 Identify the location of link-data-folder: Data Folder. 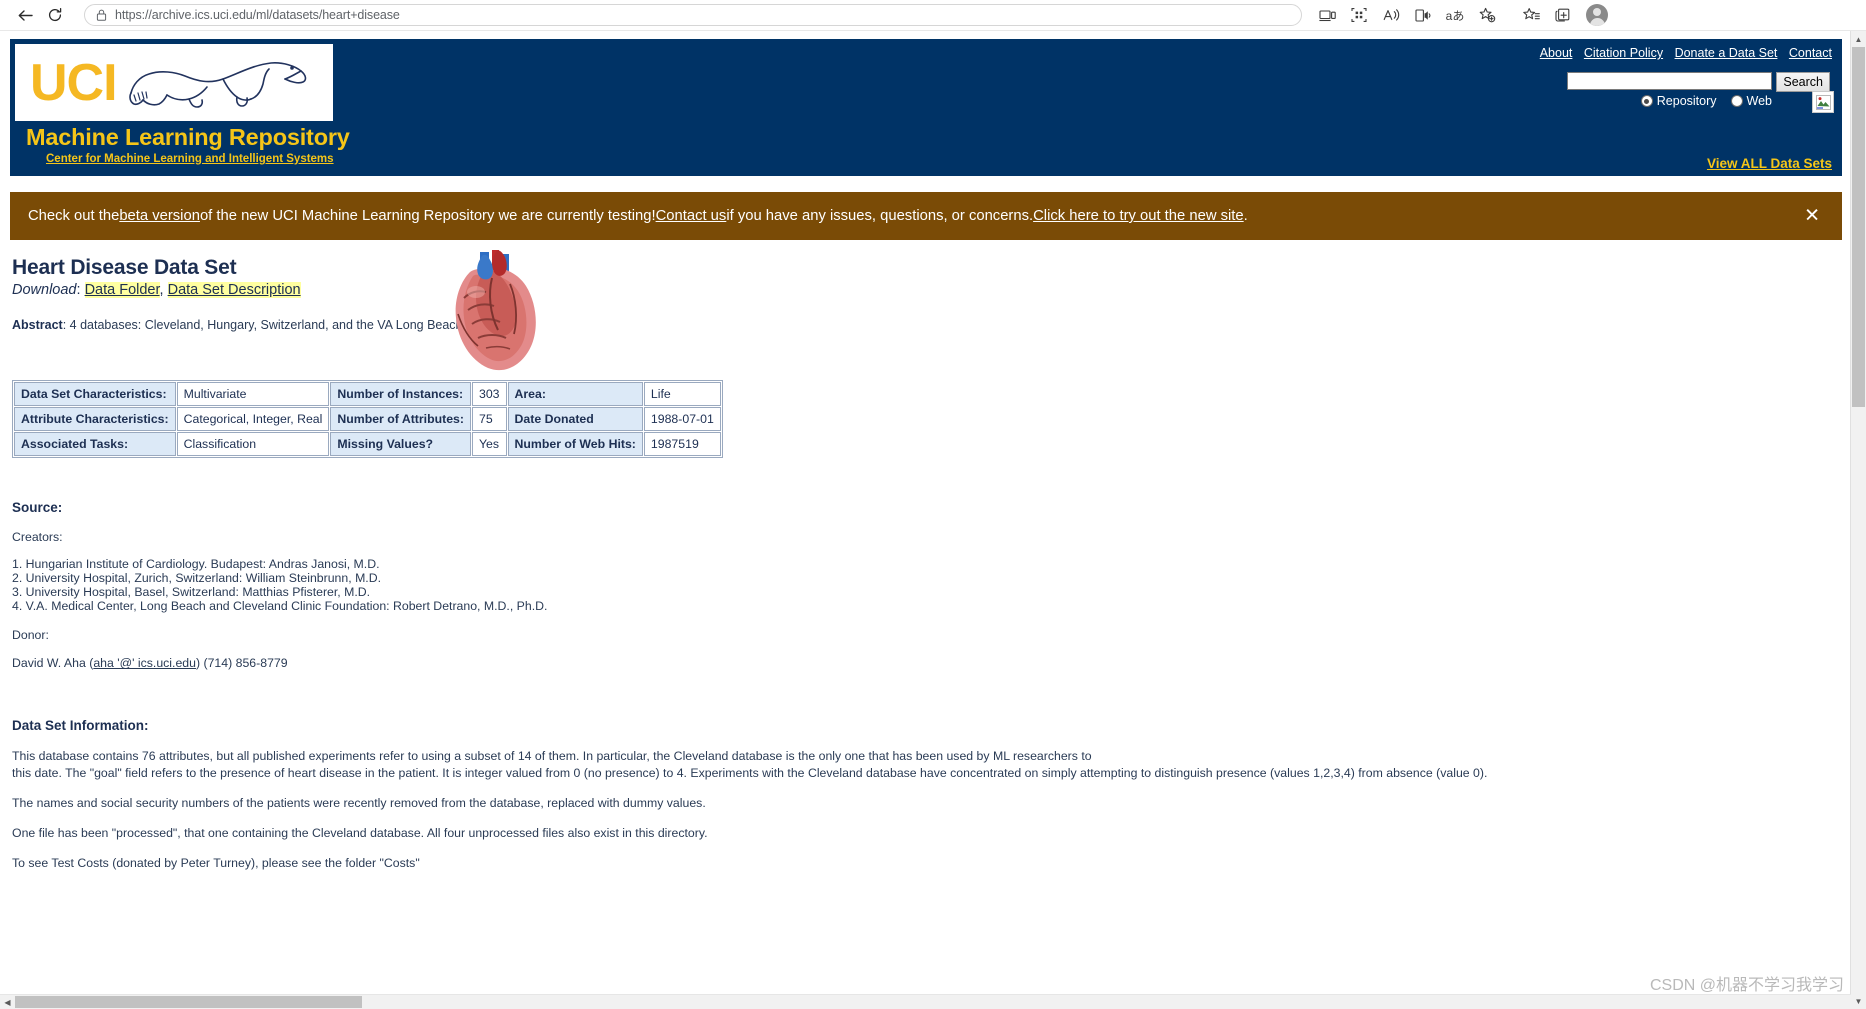
(122, 290).